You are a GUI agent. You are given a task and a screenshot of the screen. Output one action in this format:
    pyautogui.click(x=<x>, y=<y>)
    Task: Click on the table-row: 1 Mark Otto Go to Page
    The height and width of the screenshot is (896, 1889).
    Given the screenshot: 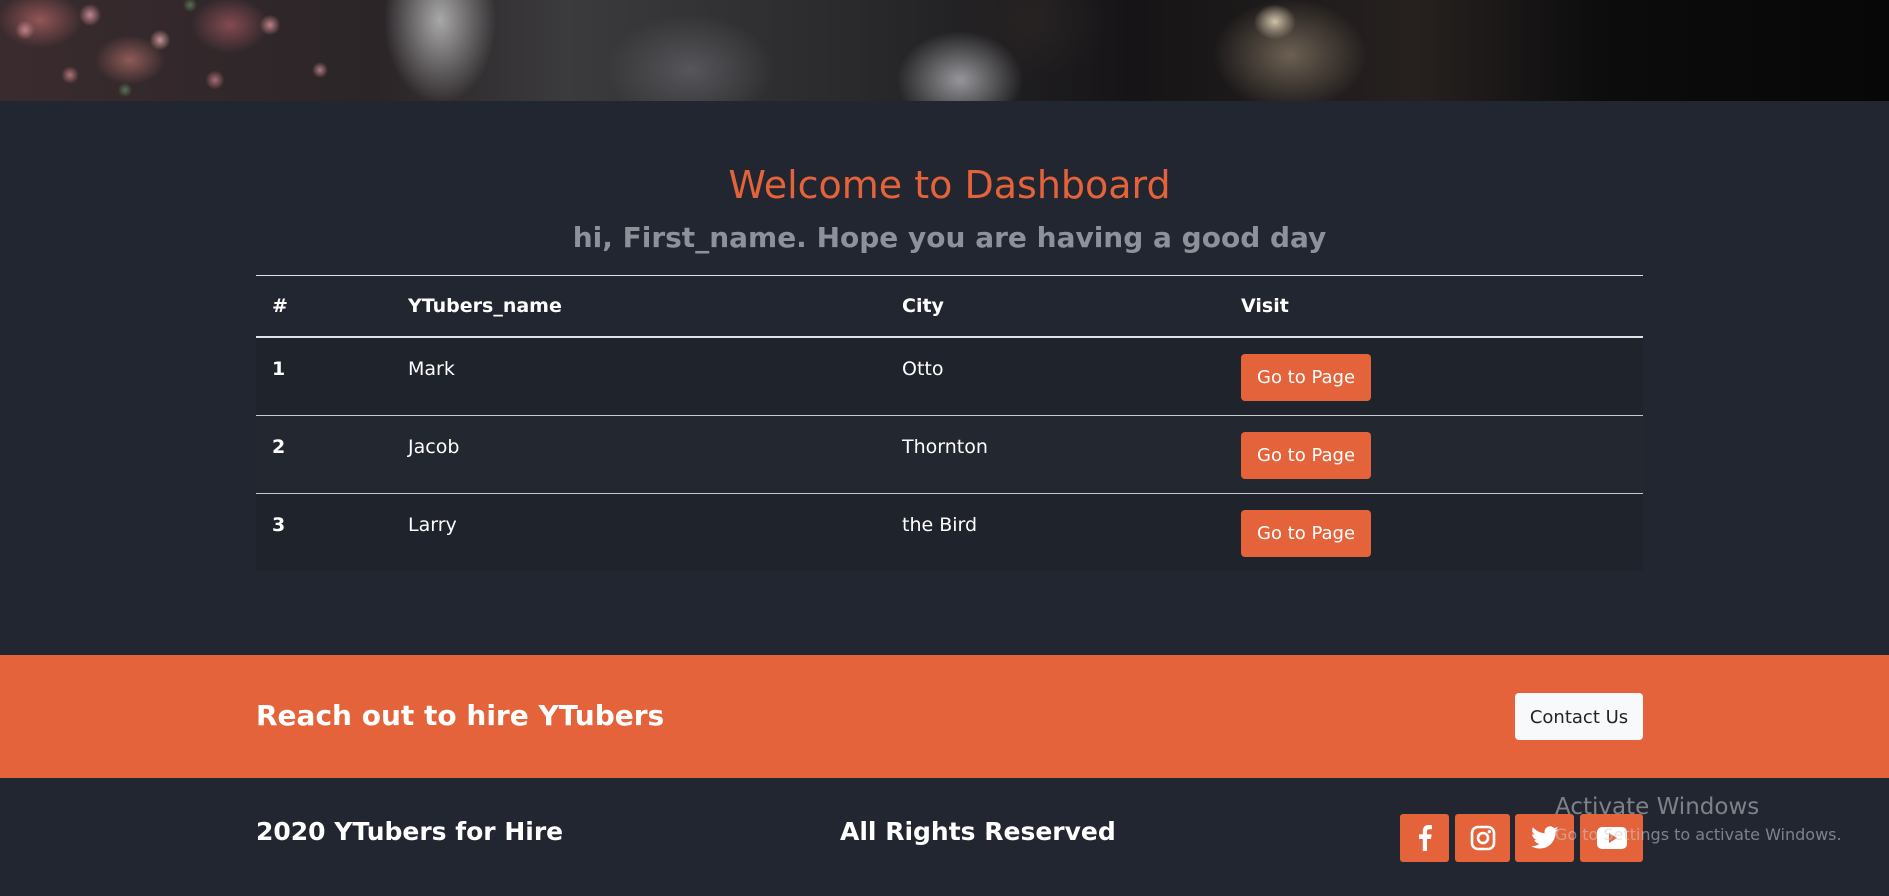 What is the action you would take?
    pyautogui.click(x=949, y=376)
    